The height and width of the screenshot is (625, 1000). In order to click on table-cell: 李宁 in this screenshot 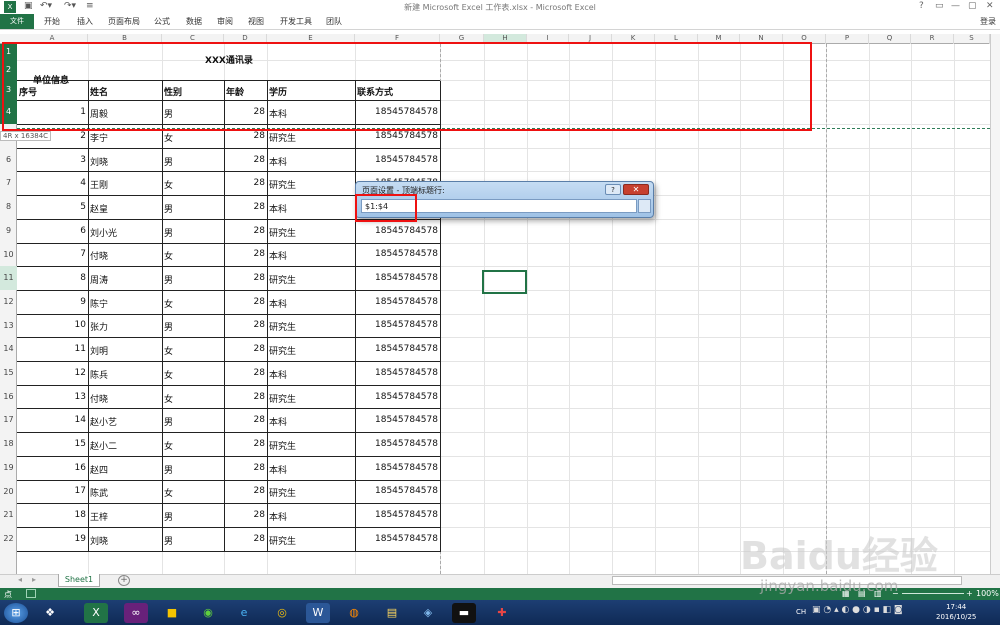, I will do `click(99, 137)`.